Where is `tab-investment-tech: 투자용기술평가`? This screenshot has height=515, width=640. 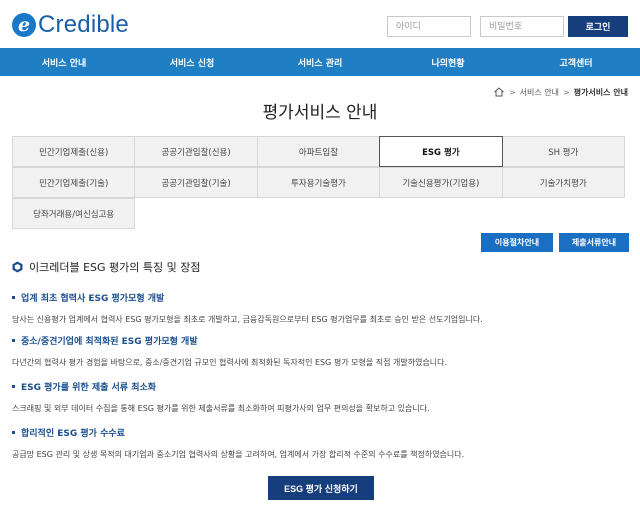 tab-investment-tech: 투자용기술평가 is located at coordinates (318, 182).